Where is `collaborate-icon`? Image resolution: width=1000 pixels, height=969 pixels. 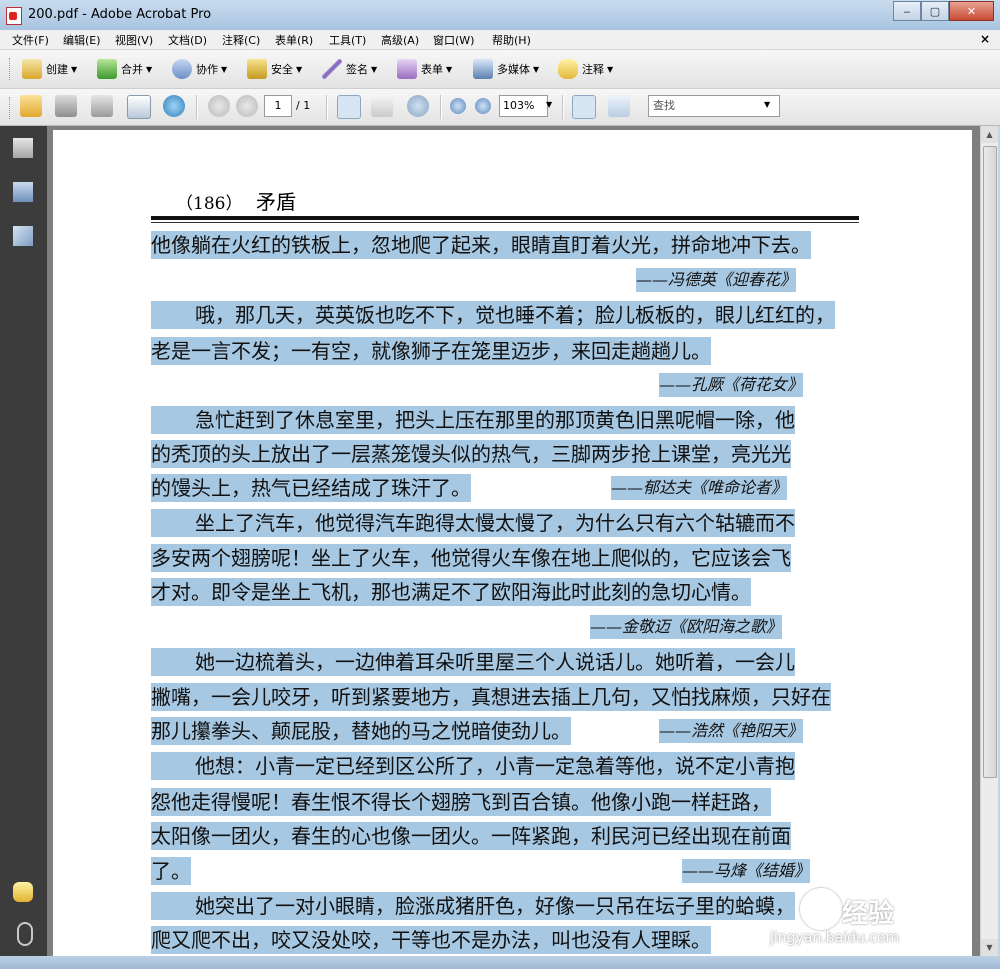
collaborate-icon is located at coordinates (182, 69).